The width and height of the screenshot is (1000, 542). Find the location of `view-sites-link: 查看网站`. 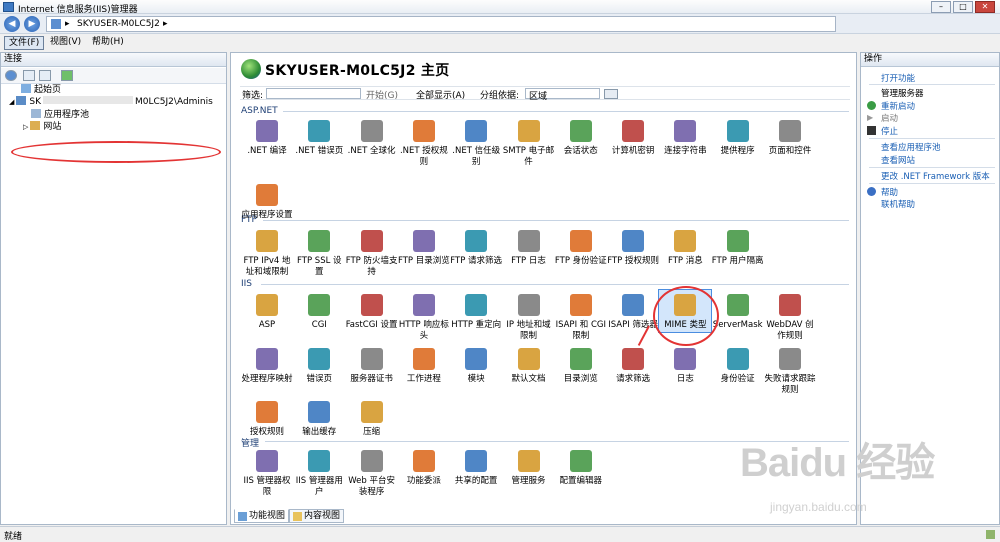

view-sites-link: 查看网站 is located at coordinates (898, 160).